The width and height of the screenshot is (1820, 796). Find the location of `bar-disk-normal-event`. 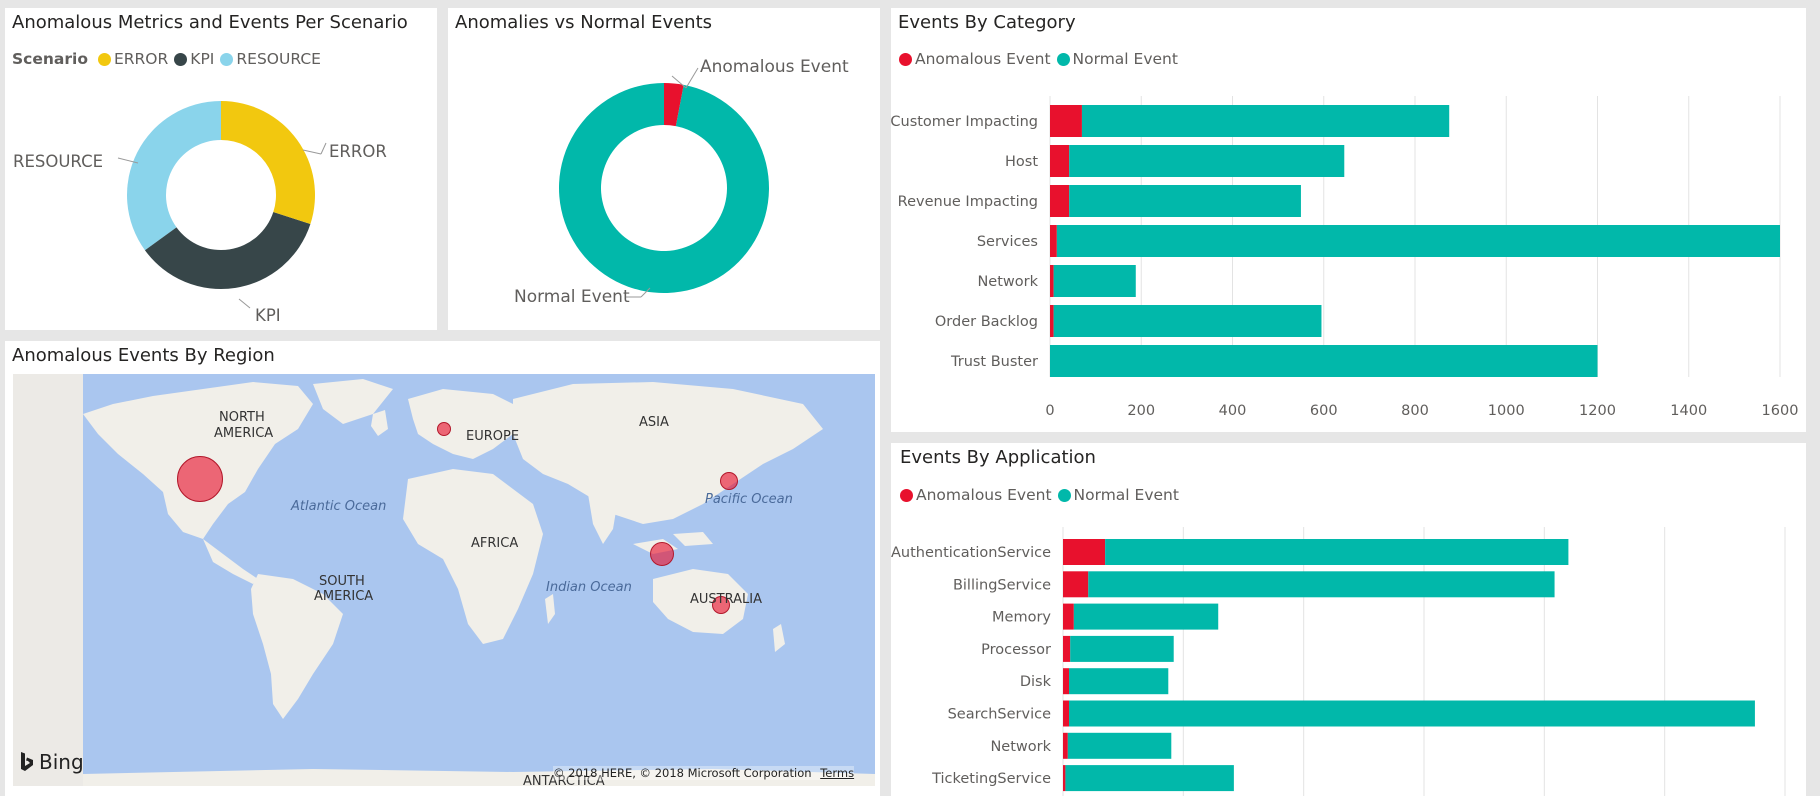

bar-disk-normal-event is located at coordinates (1119, 681).